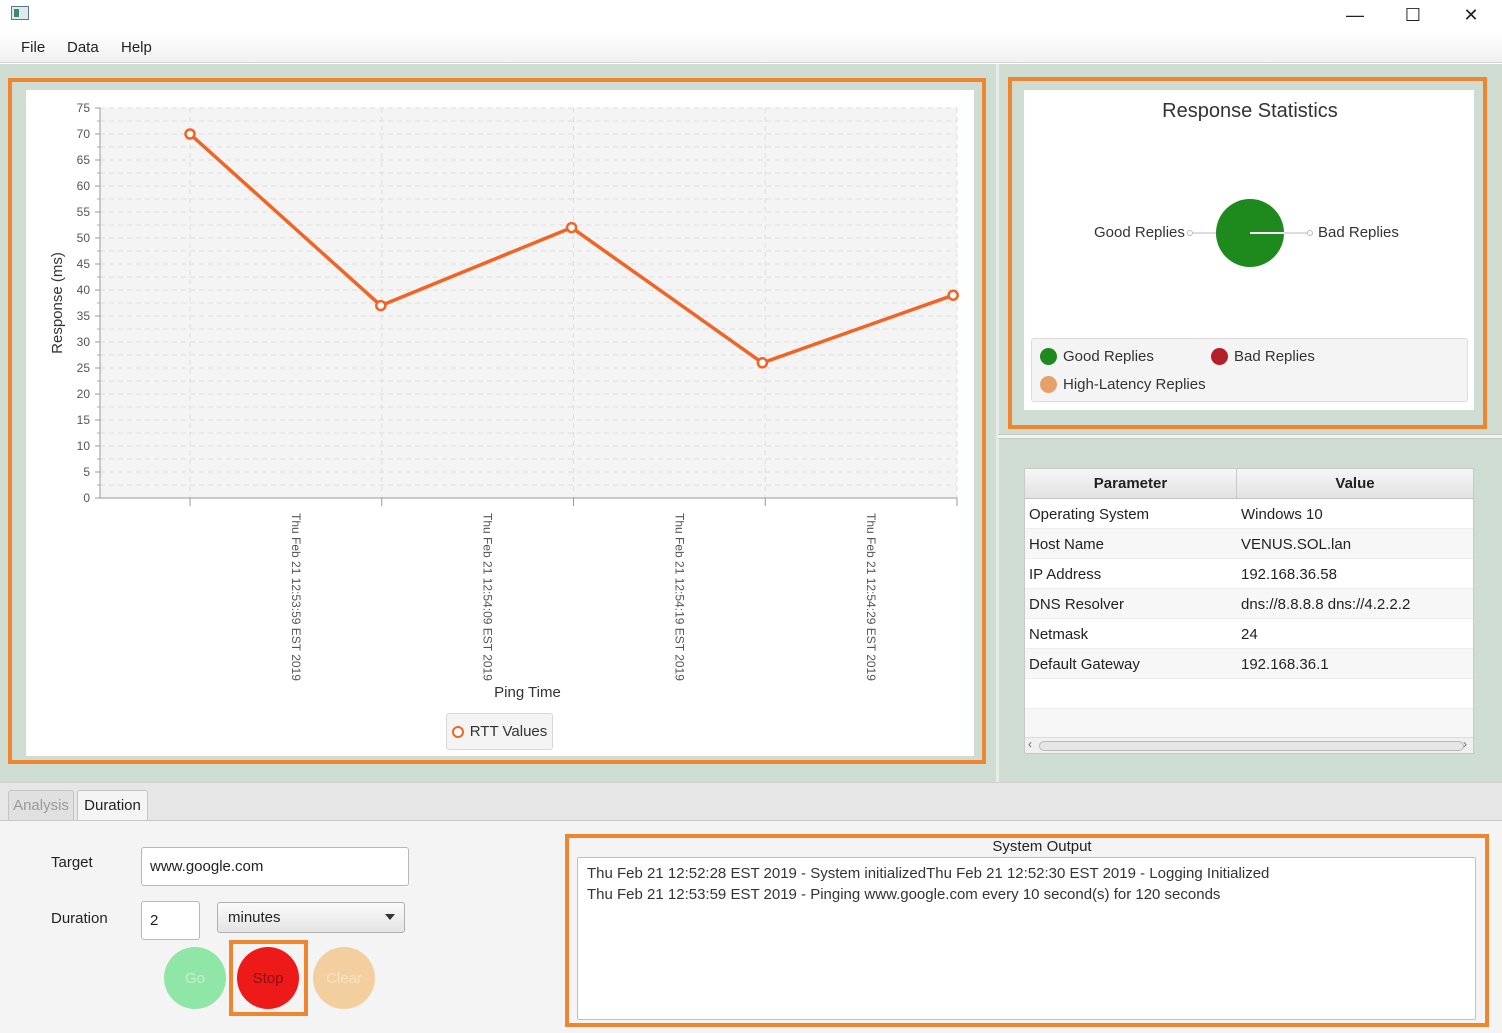 The image size is (1502, 1033). What do you see at coordinates (1285, 664) in the screenshot?
I see `cell-value: 192.168.36.1` at bounding box center [1285, 664].